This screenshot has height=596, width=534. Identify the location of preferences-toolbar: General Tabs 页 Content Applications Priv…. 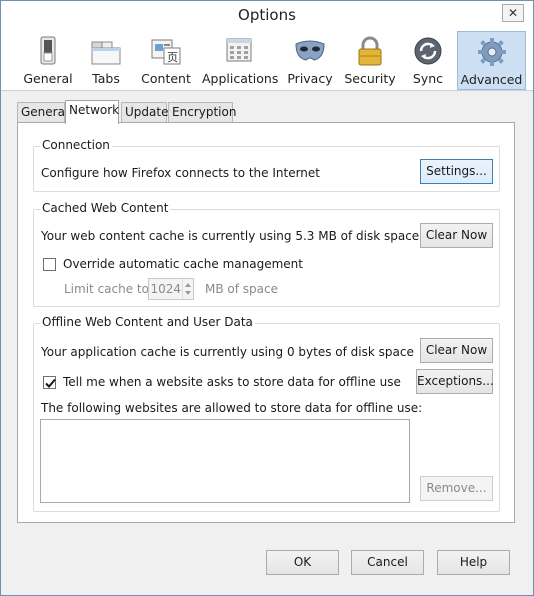
(267, 61).